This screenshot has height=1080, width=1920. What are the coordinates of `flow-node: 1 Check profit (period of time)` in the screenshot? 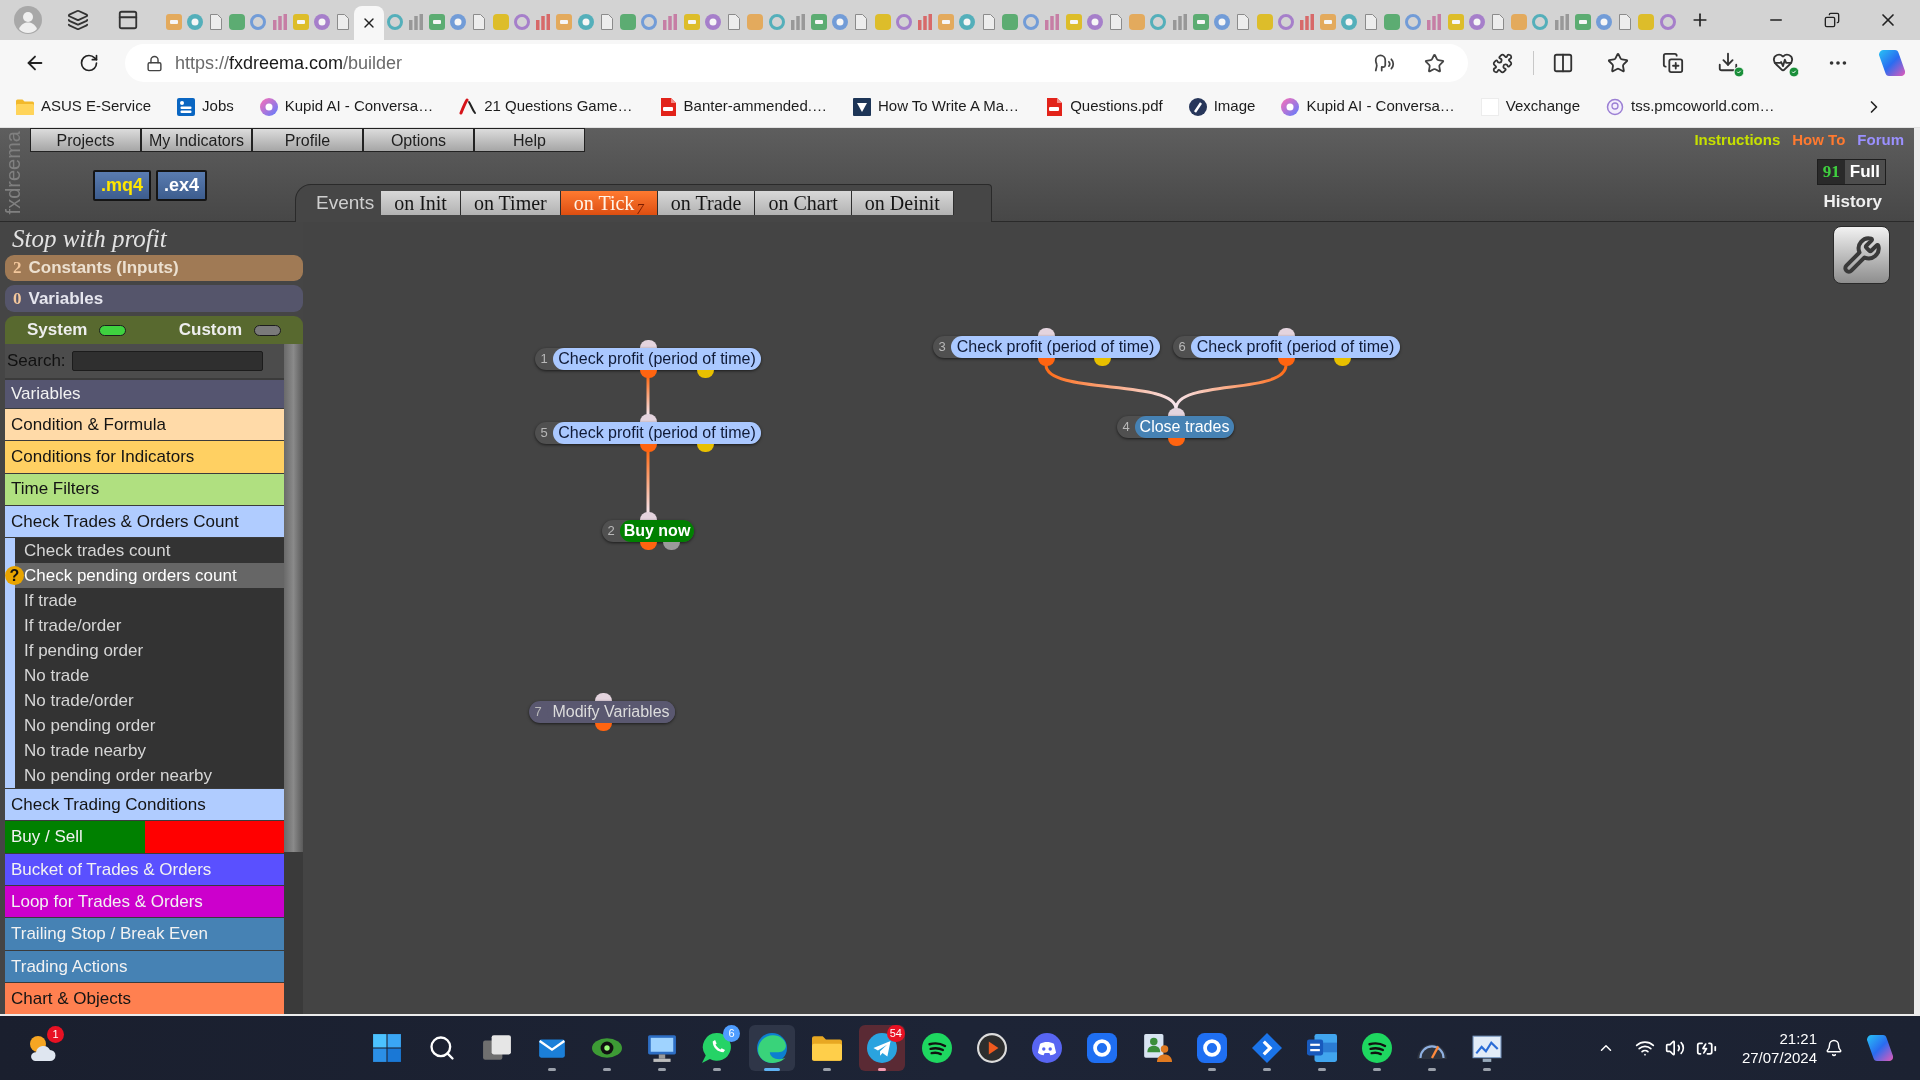 It's located at (648, 359).